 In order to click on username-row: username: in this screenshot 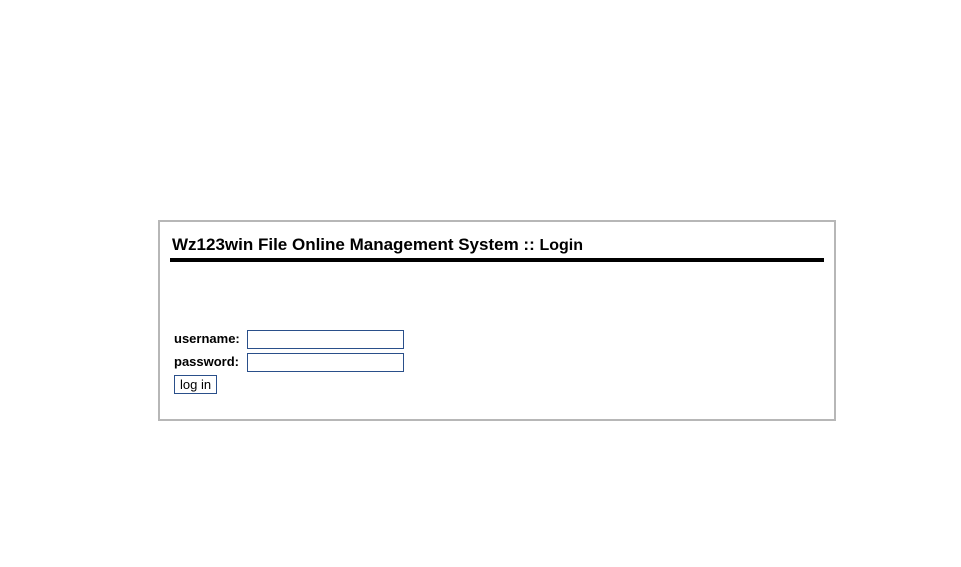, I will do `click(289, 339)`.